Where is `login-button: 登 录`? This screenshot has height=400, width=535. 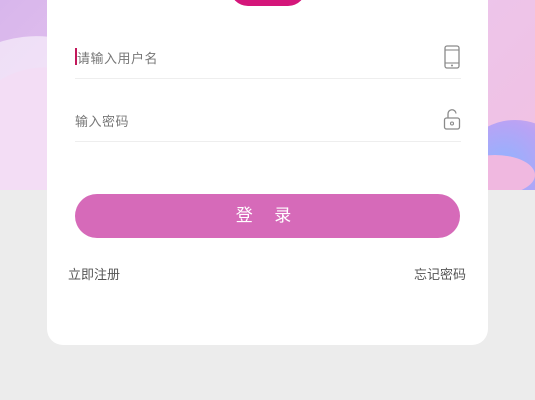
login-button: 登 录 is located at coordinates (267, 216).